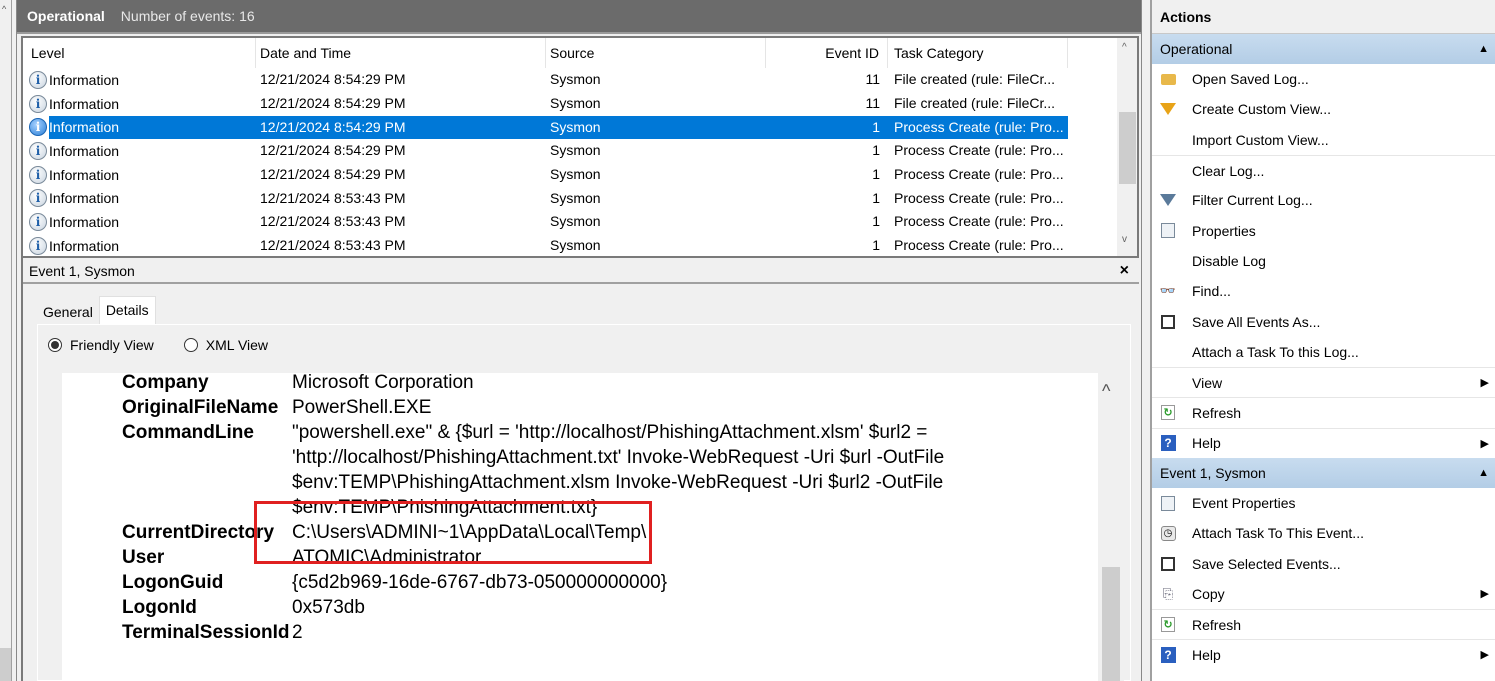 The width and height of the screenshot is (1495, 681). I want to click on xml-view-radio, so click(190, 345).